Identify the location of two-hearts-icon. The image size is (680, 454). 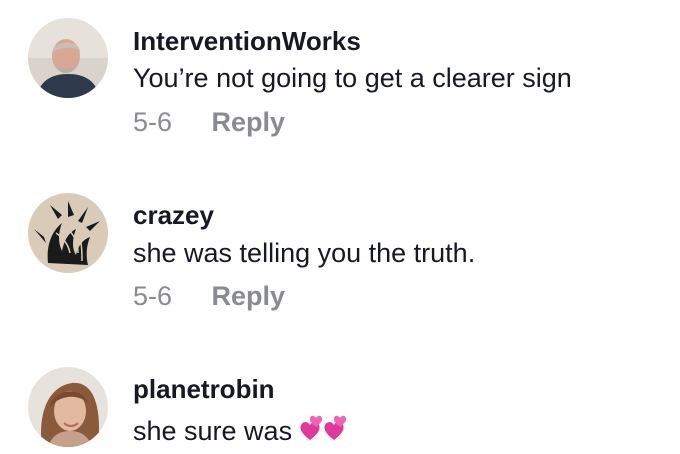
(323, 430).